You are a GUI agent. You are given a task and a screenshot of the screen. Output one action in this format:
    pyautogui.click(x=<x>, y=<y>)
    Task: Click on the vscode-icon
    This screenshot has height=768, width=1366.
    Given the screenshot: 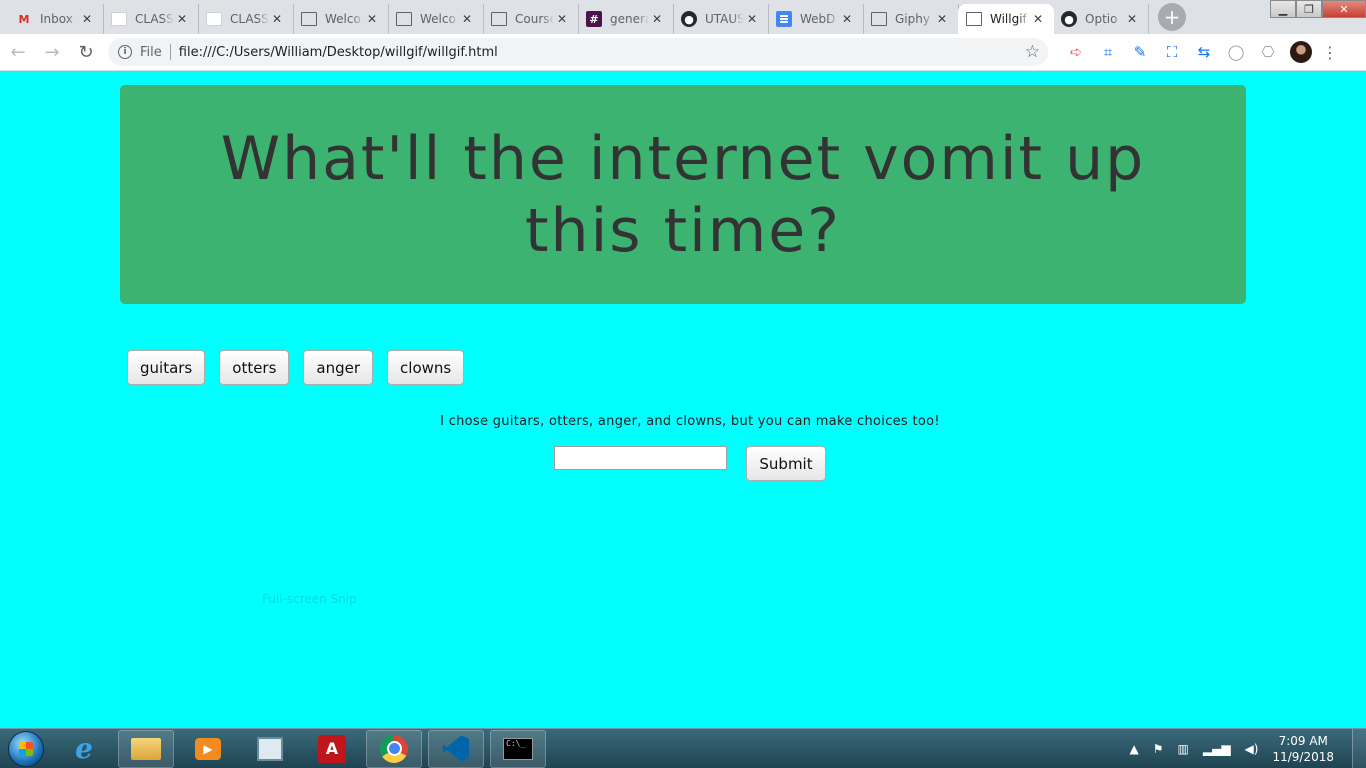 What is the action you would take?
    pyautogui.click(x=456, y=748)
    